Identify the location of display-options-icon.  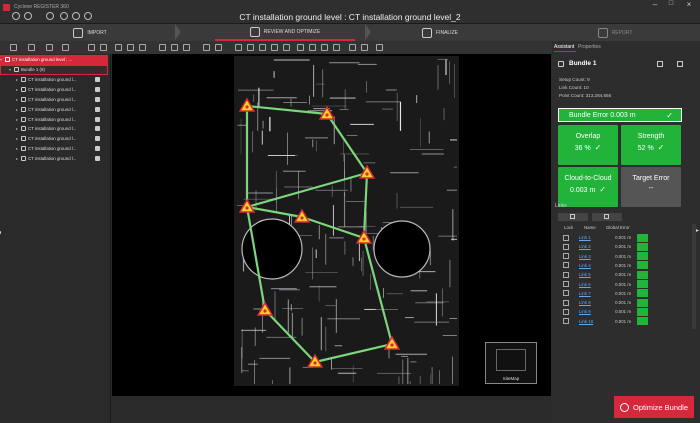
(336, 47).